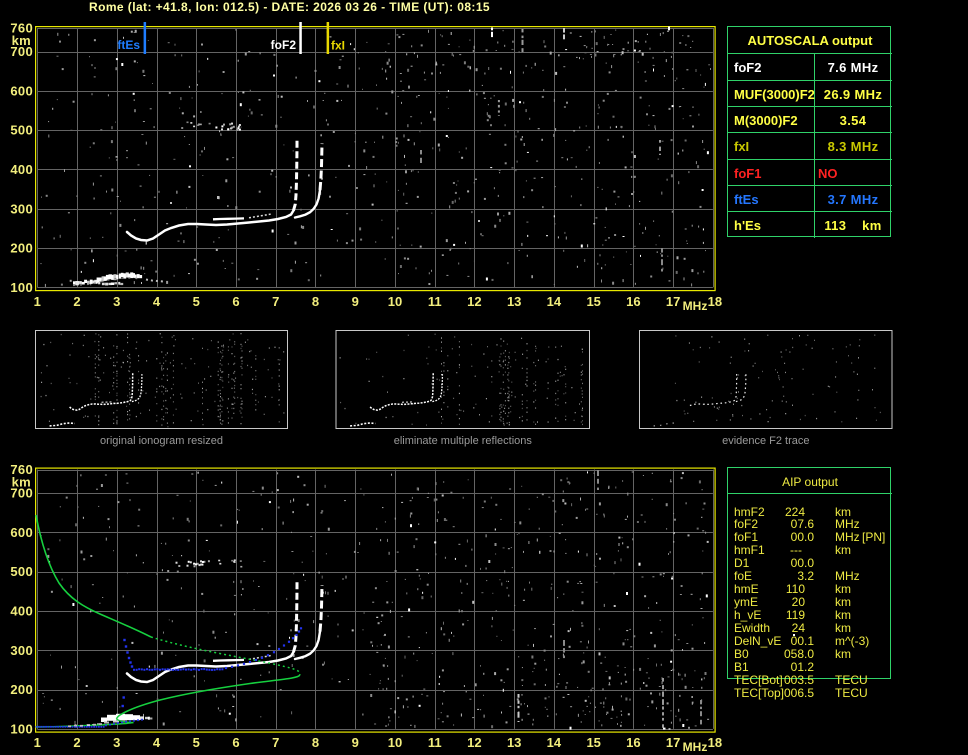 The image size is (968, 755). I want to click on svg-text: evidence F2 trace, so click(765, 441).